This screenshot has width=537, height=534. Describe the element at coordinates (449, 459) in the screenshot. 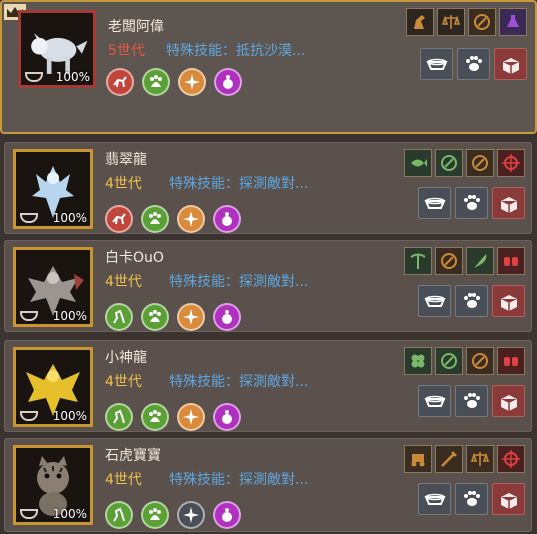

I see `tool-icon` at that location.